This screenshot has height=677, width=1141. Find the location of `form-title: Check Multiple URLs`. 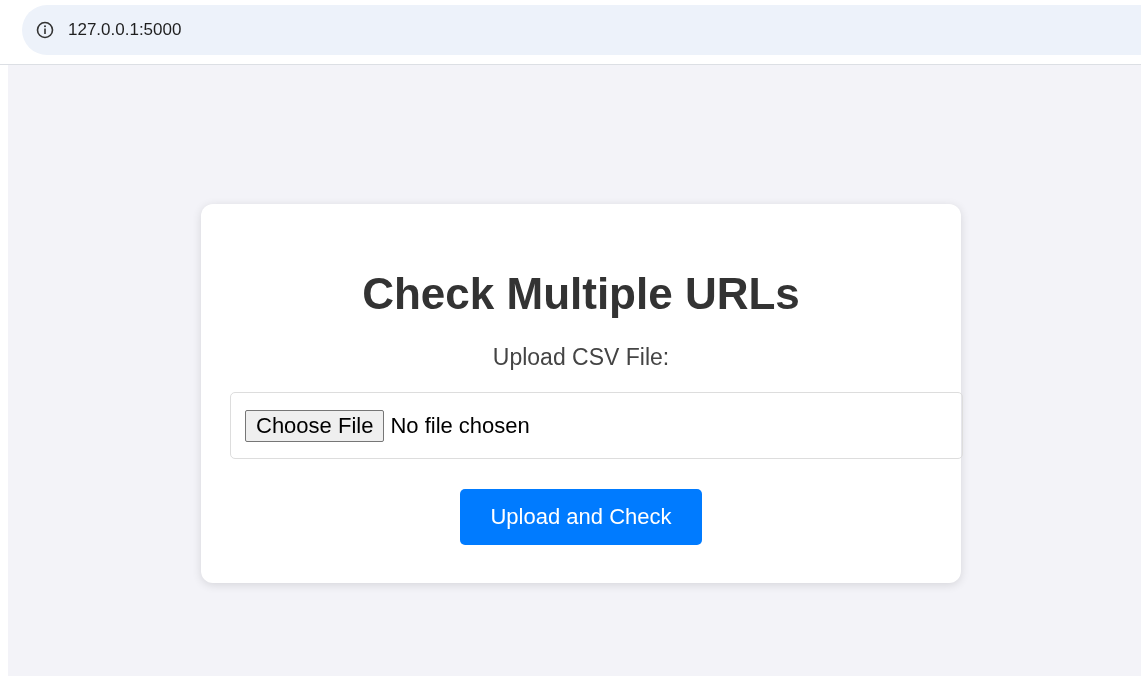

form-title: Check Multiple URLs is located at coordinates (581, 294).